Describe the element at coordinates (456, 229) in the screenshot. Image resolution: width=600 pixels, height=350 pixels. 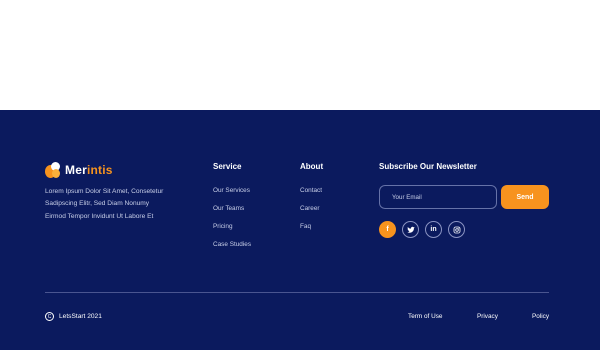
I see `instagram-icon` at that location.